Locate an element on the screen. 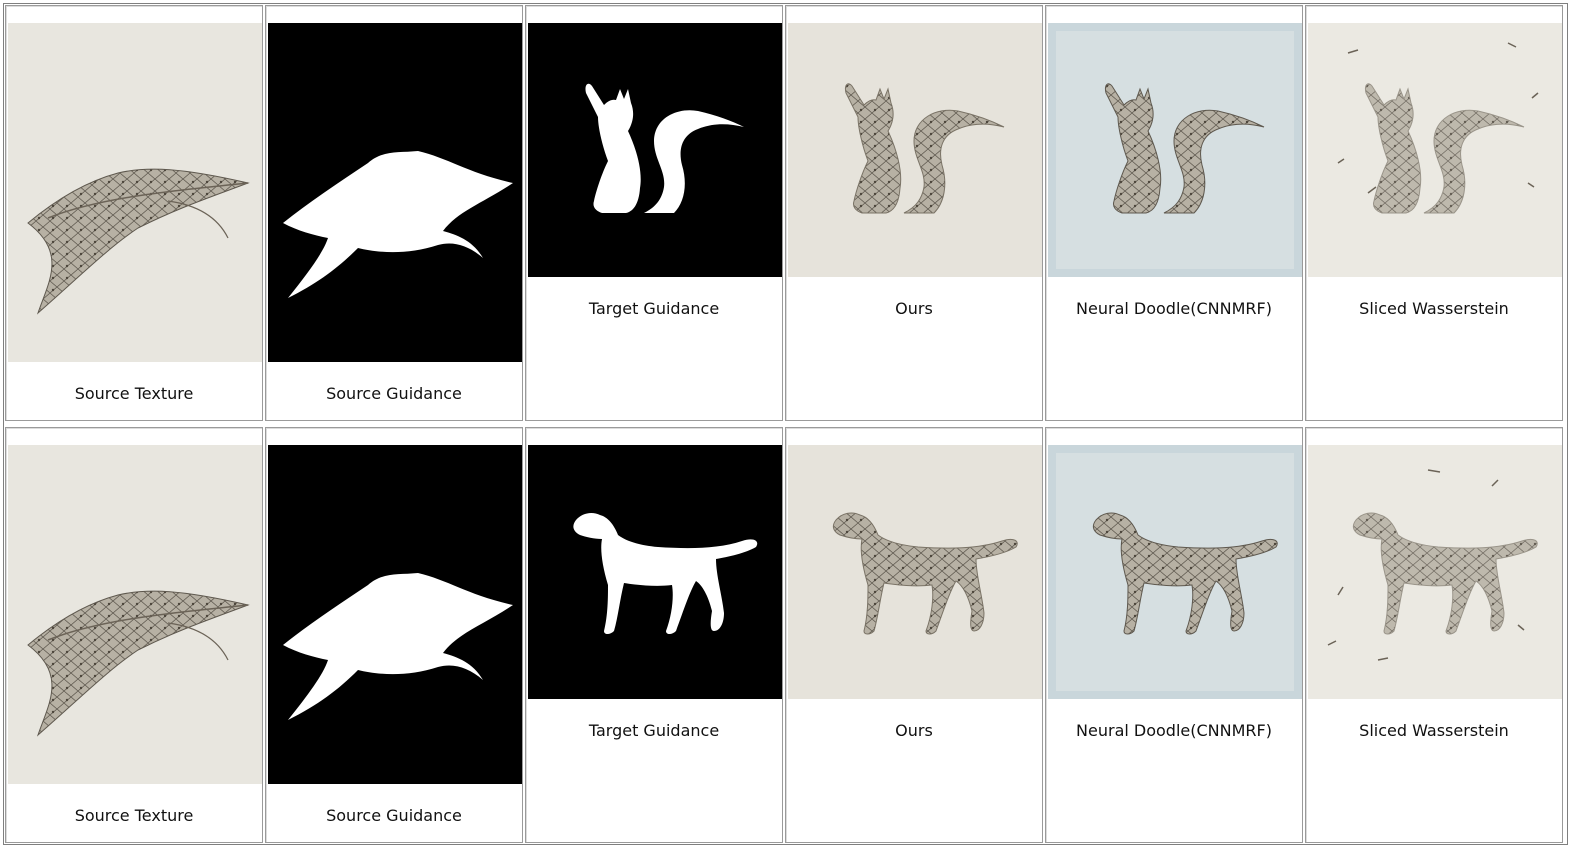 The height and width of the screenshot is (850, 1578). dog-result-ours-image is located at coordinates (915, 572).